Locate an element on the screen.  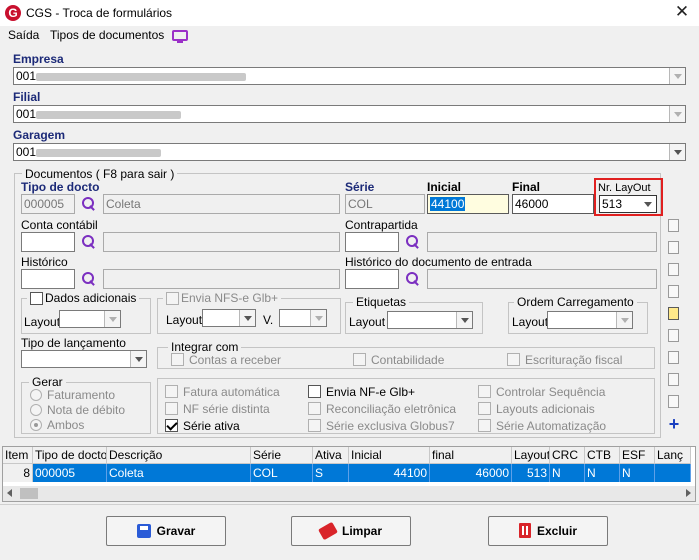
inicial-field: 44100 is located at coordinates (468, 204).